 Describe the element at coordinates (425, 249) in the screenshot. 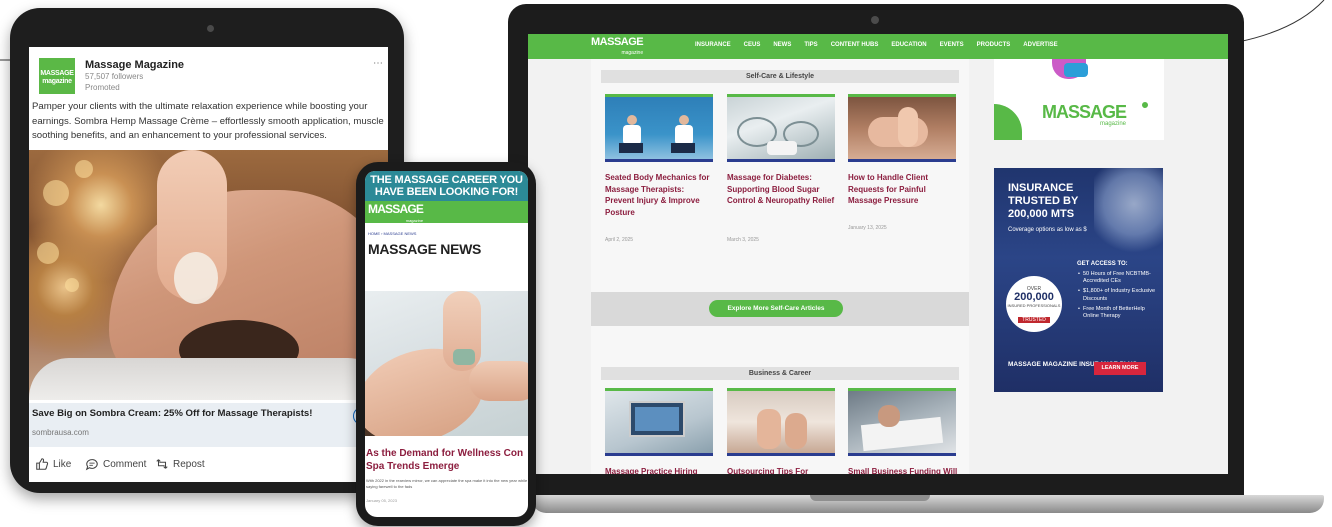

I see `page-title: MASSAGE NEWS` at that location.